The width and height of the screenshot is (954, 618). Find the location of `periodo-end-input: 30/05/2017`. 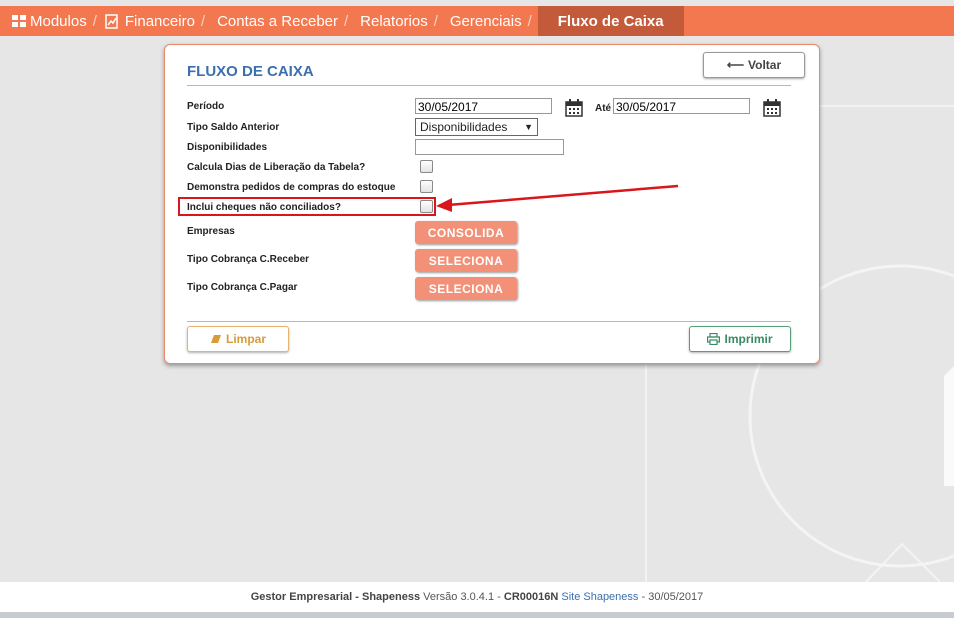

periodo-end-input: 30/05/2017 is located at coordinates (681, 106).